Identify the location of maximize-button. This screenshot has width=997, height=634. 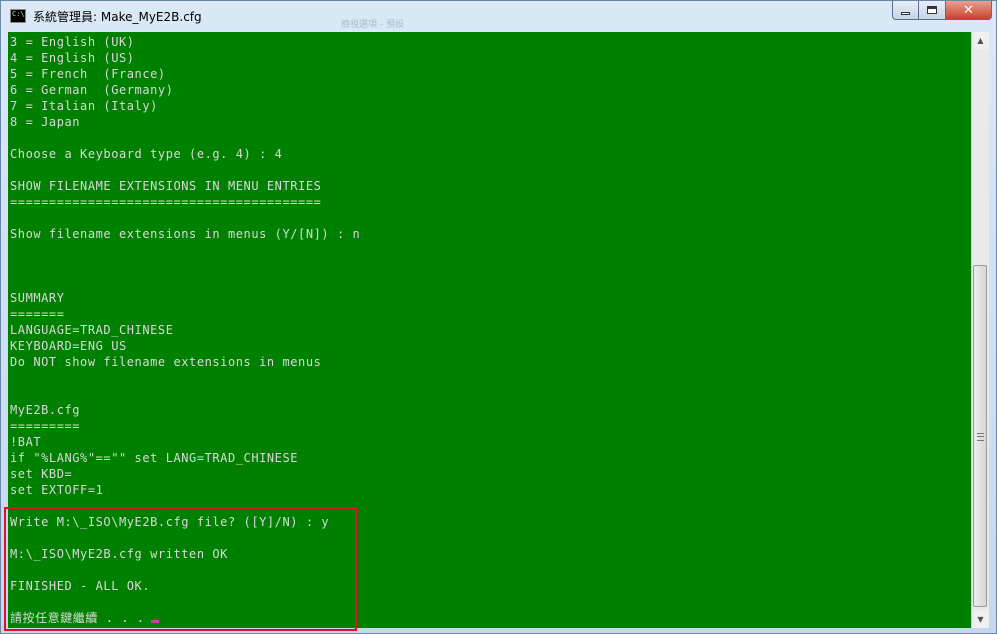
(932, 10).